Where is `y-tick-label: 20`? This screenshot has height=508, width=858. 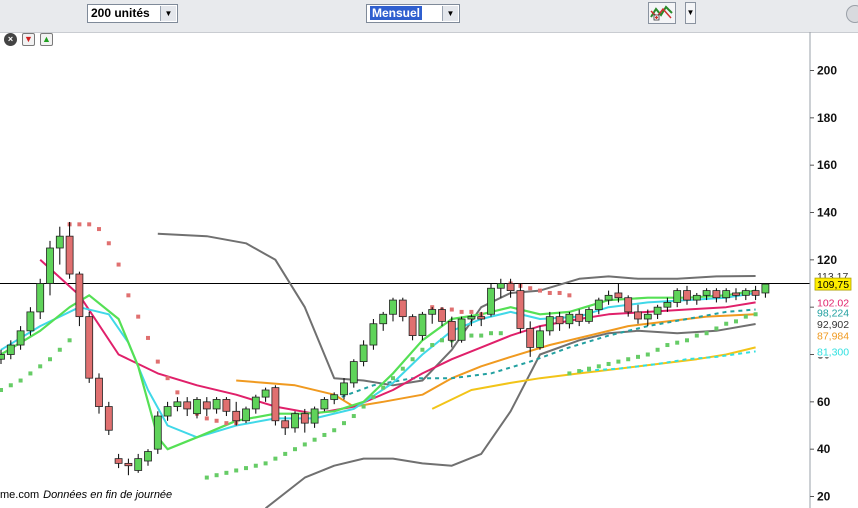
y-tick-label: 20 is located at coordinates (824, 497).